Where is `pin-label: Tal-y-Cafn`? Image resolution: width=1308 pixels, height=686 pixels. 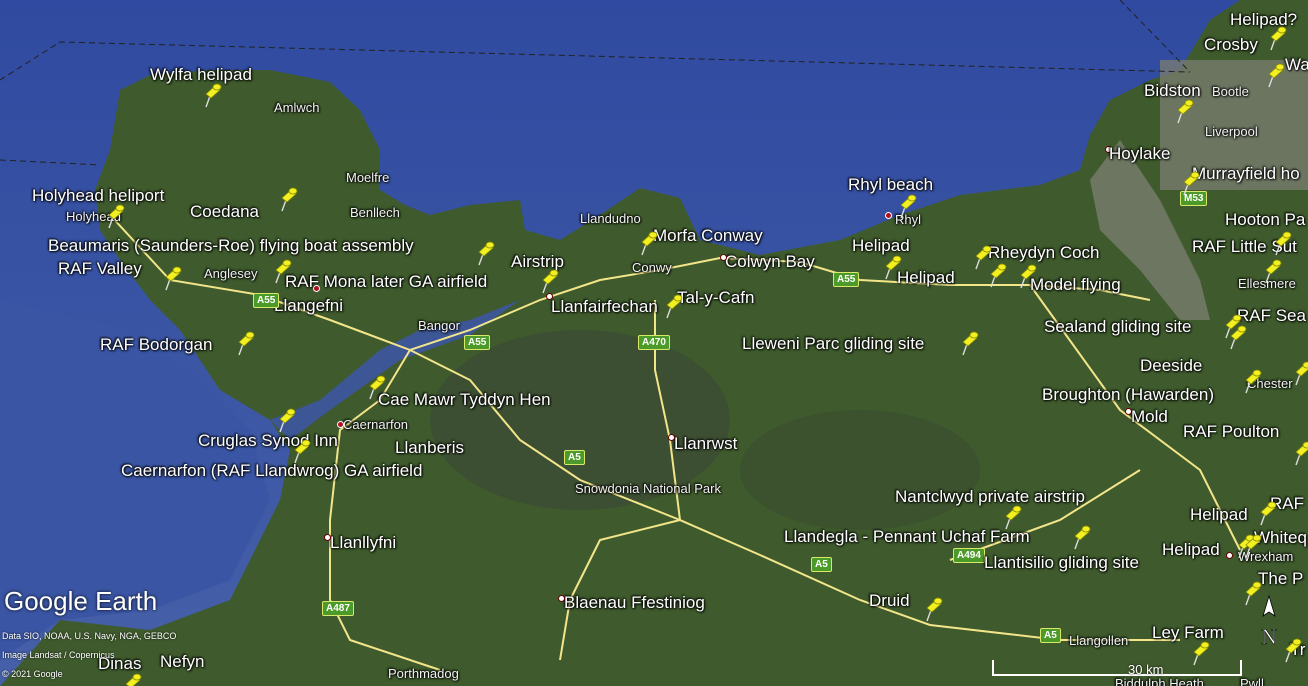 pin-label: Tal-y-Cafn is located at coordinates (715, 298).